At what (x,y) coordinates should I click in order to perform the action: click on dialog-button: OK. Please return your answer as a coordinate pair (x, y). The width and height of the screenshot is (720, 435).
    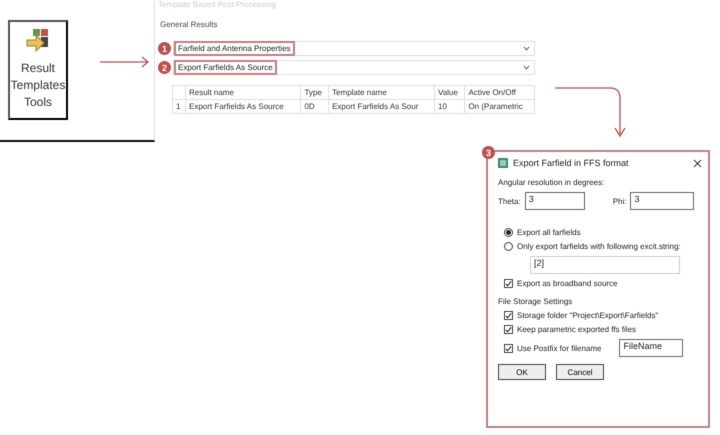
    Looking at the image, I should click on (522, 372).